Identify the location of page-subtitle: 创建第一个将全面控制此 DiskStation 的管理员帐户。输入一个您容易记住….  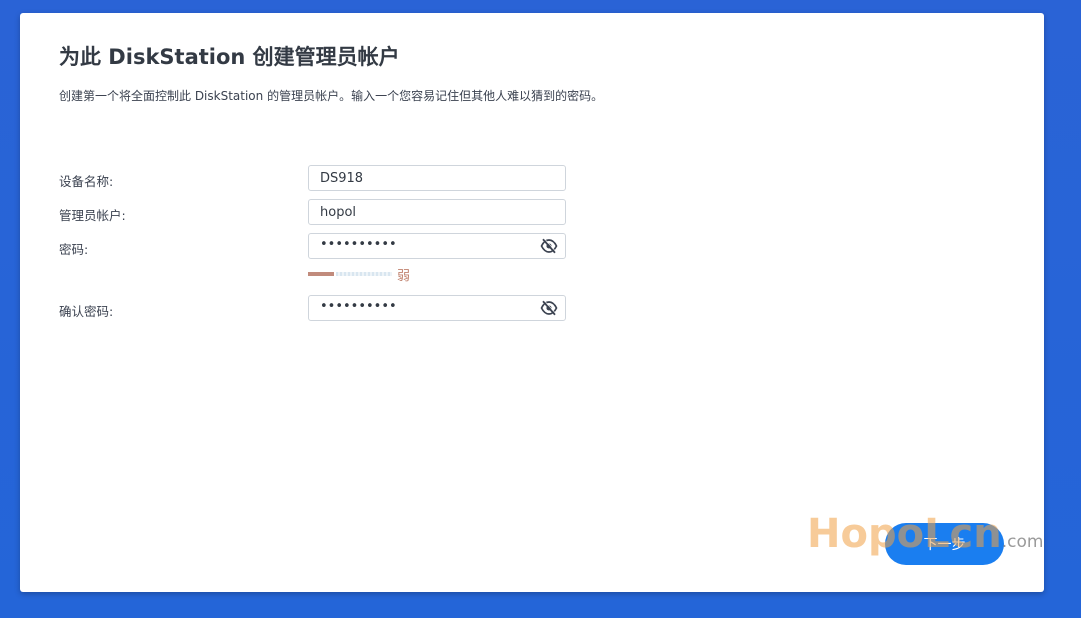
(331, 96).